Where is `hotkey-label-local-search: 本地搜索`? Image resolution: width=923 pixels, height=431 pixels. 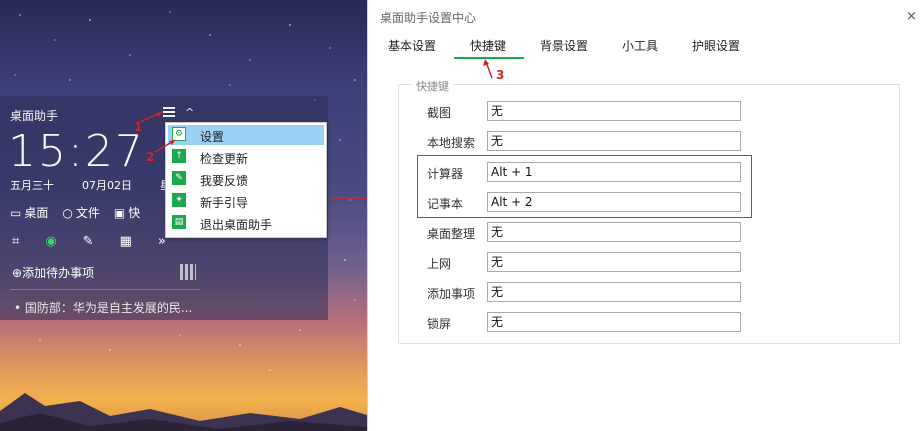
hotkey-label-local-search: 本地搜索 is located at coordinates (451, 143).